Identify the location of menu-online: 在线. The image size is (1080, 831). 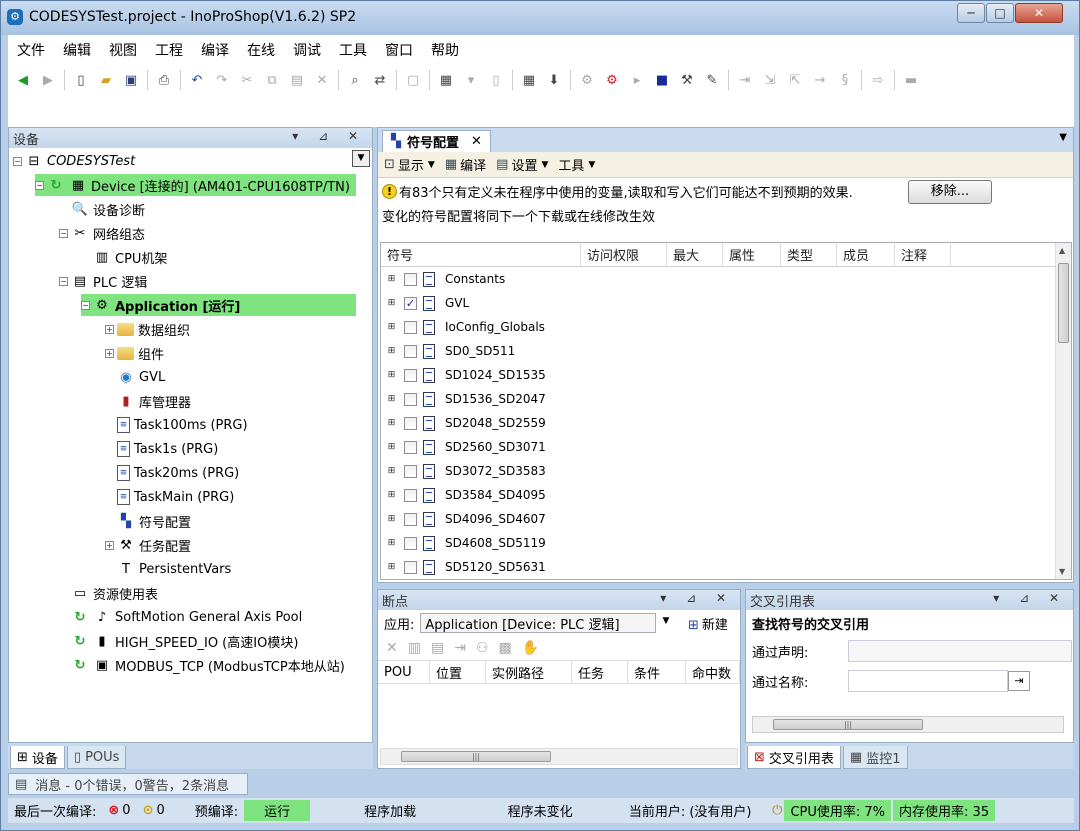
(261, 50).